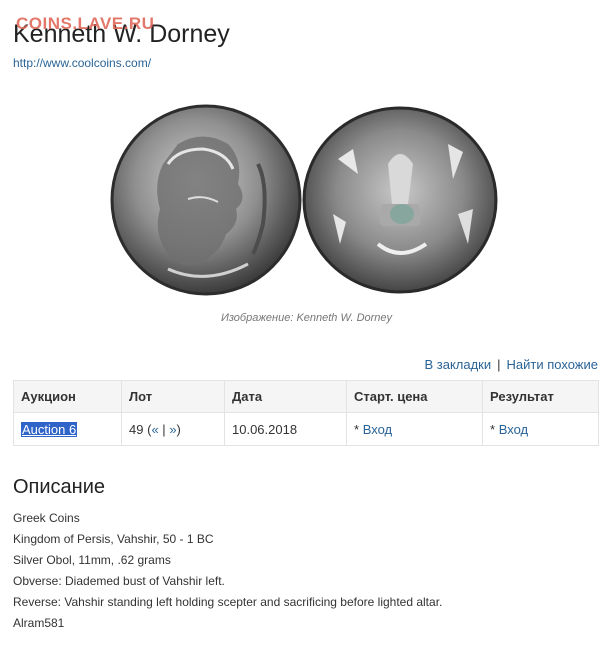 This screenshot has width=613, height=665. Describe the element at coordinates (39, 623) in the screenshot. I see `description-line: Alram581` at that location.